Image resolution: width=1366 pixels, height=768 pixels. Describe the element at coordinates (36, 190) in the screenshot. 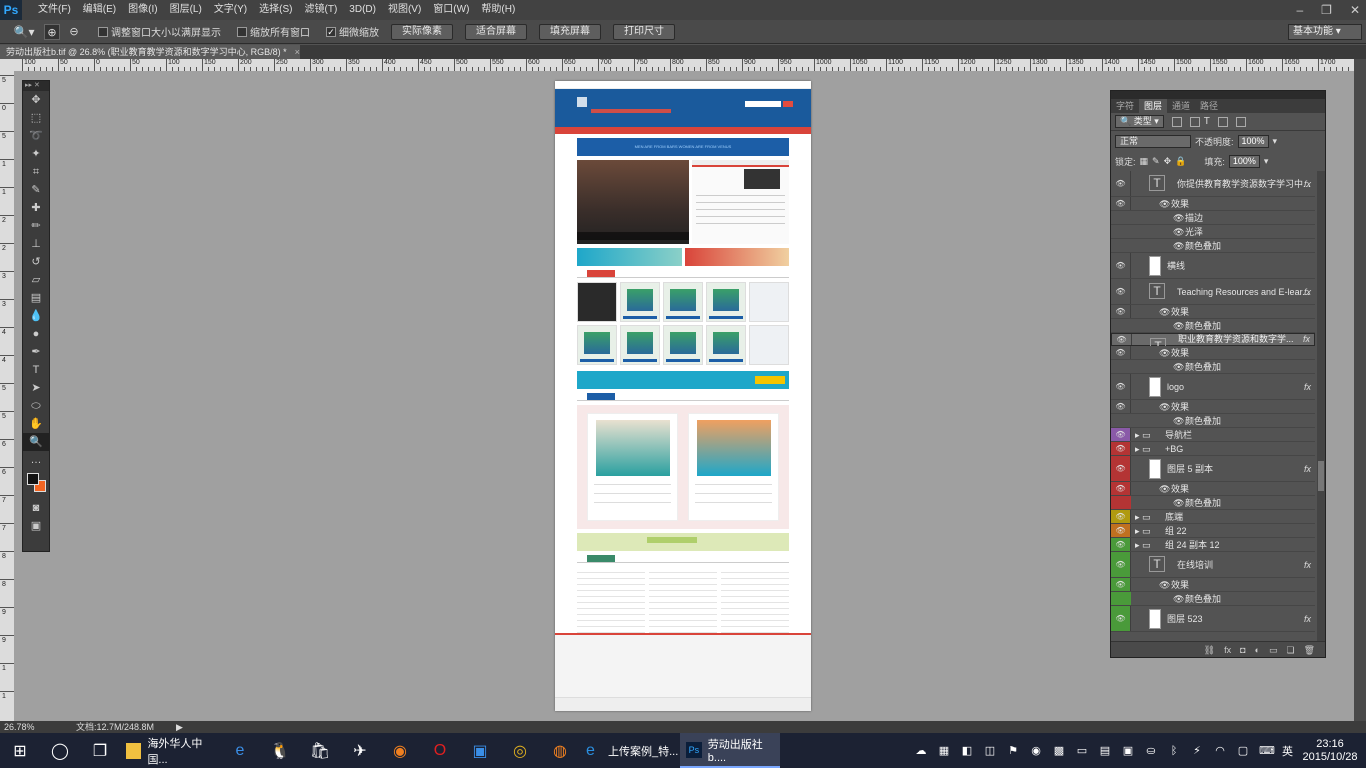

I see `eyedropper-tool-icon: ✎` at that location.